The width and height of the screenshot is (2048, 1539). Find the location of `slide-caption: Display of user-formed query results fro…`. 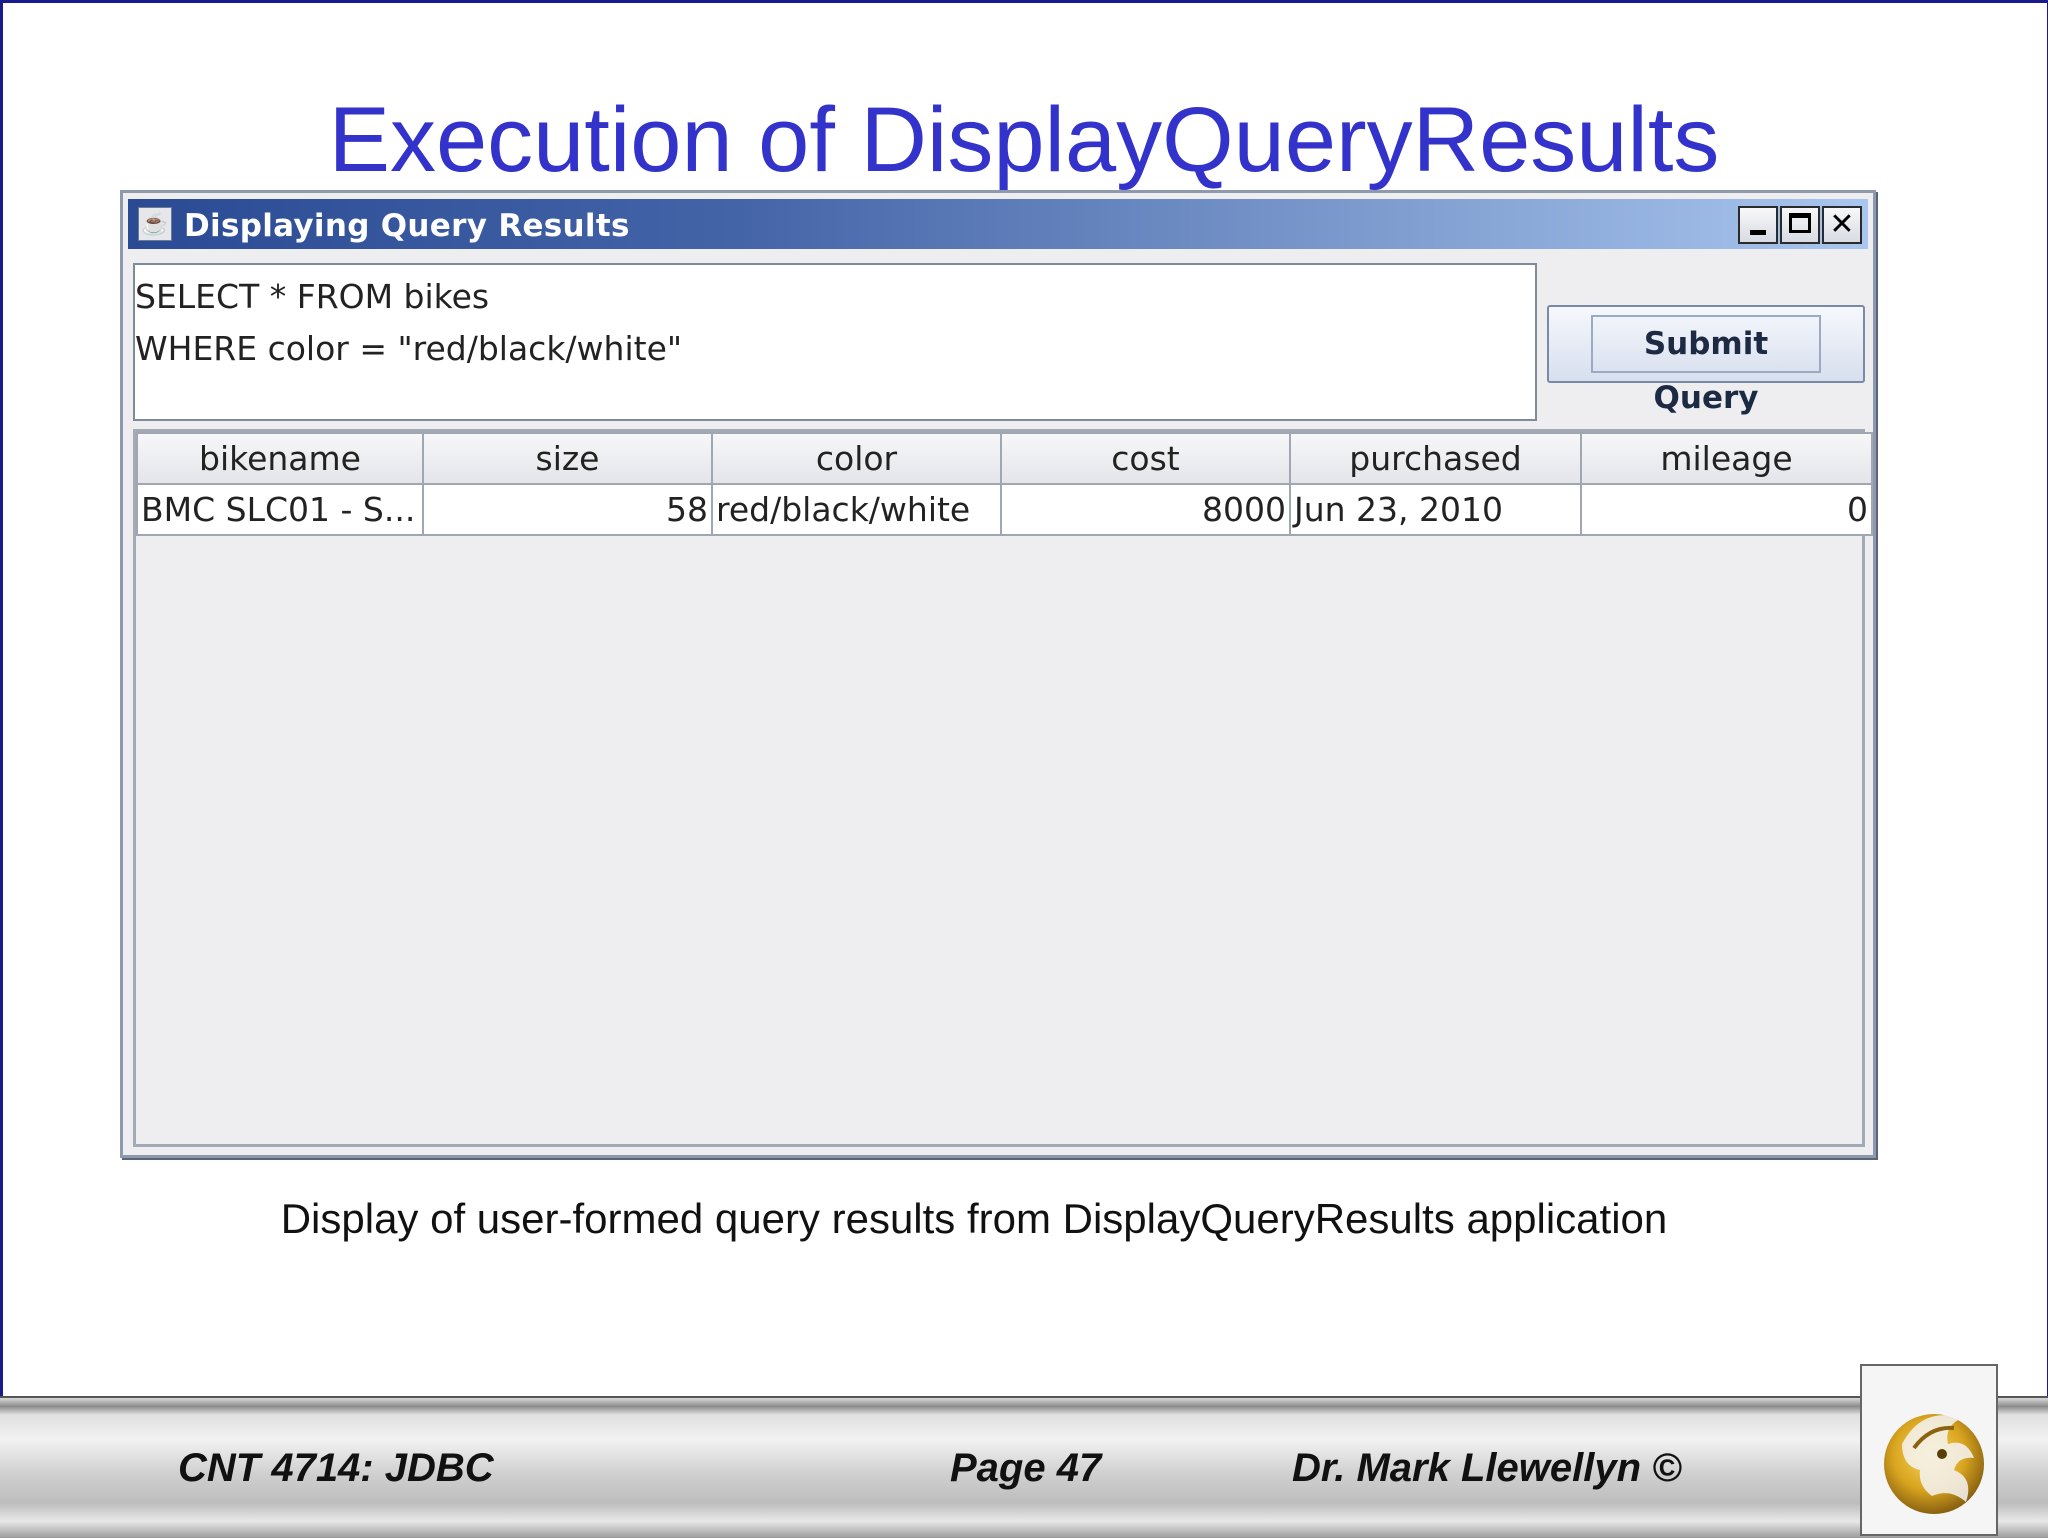

slide-caption: Display of user-formed query results fro… is located at coordinates (974, 1218).